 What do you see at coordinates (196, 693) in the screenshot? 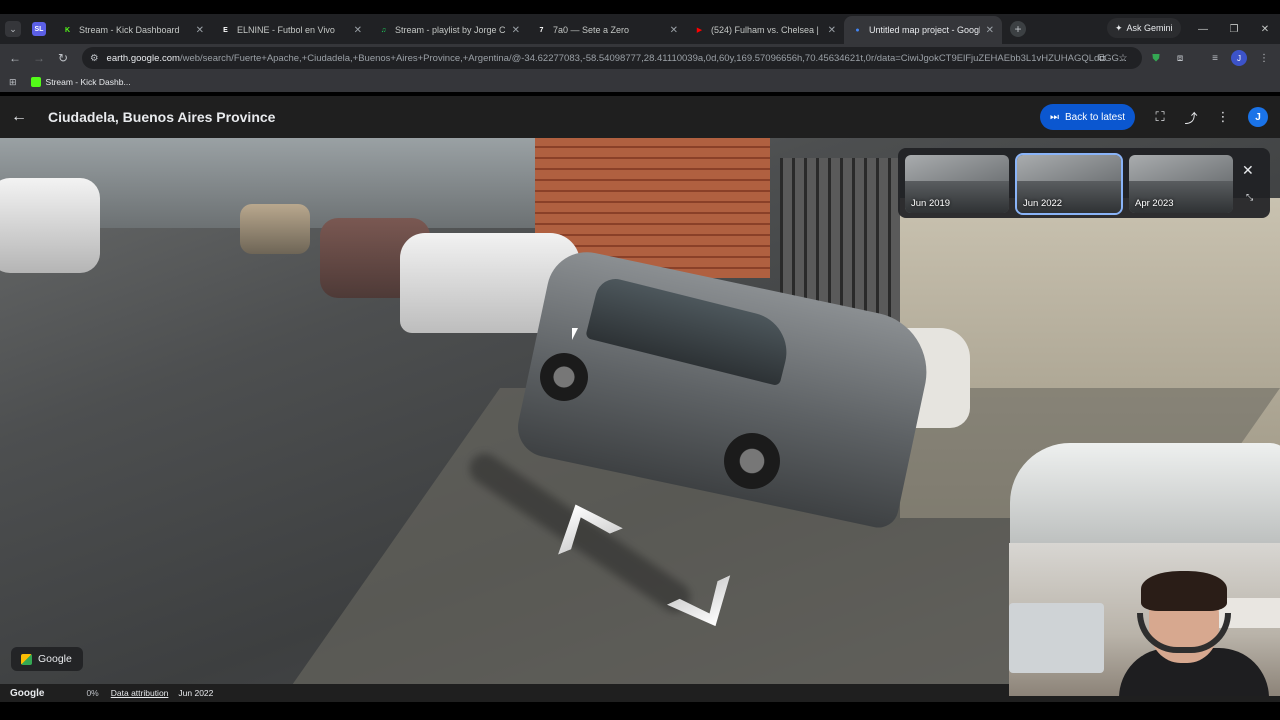
I see `imagery-date: Jun 2022` at bounding box center [196, 693].